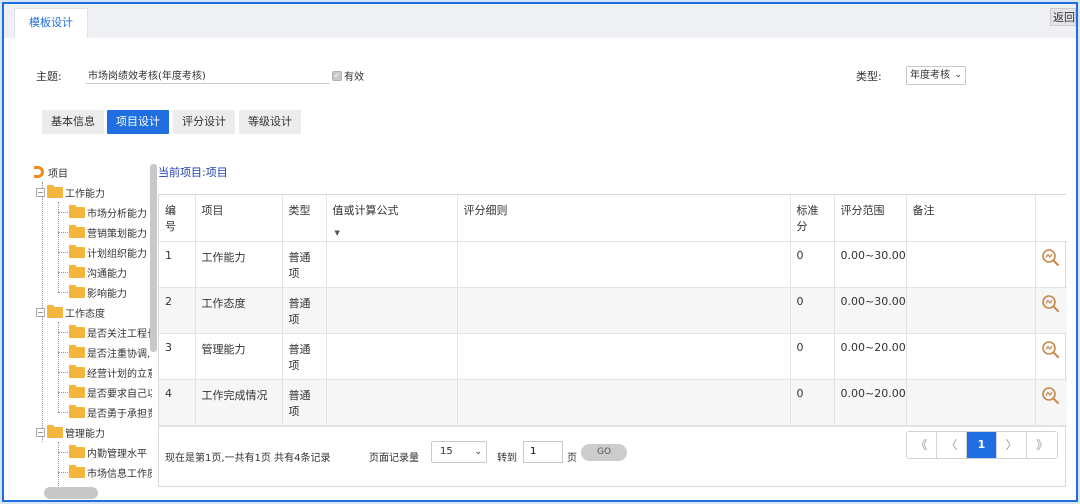  What do you see at coordinates (304, 218) in the screenshot?
I see `col-type: 类型` at bounding box center [304, 218].